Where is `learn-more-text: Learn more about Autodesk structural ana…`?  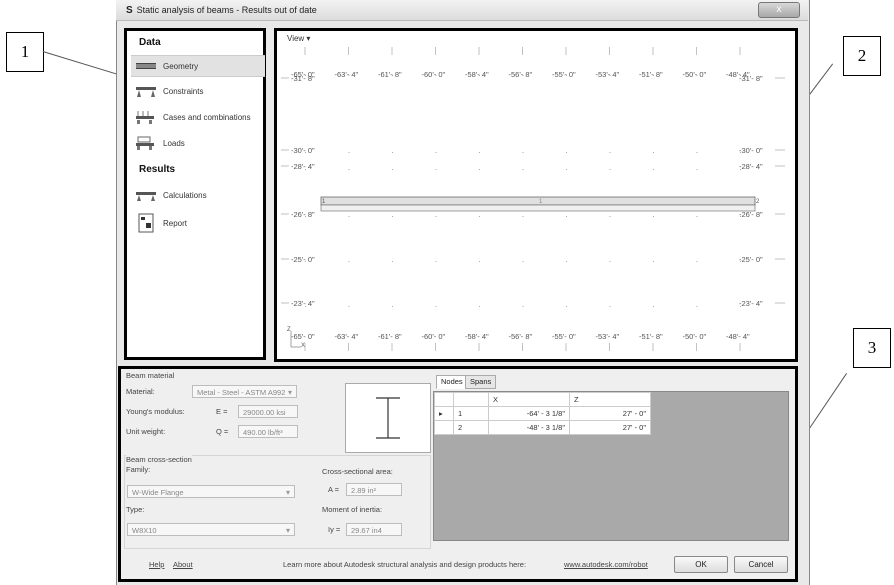 learn-more-text: Learn more about Autodesk structural ana… is located at coordinates (405, 564).